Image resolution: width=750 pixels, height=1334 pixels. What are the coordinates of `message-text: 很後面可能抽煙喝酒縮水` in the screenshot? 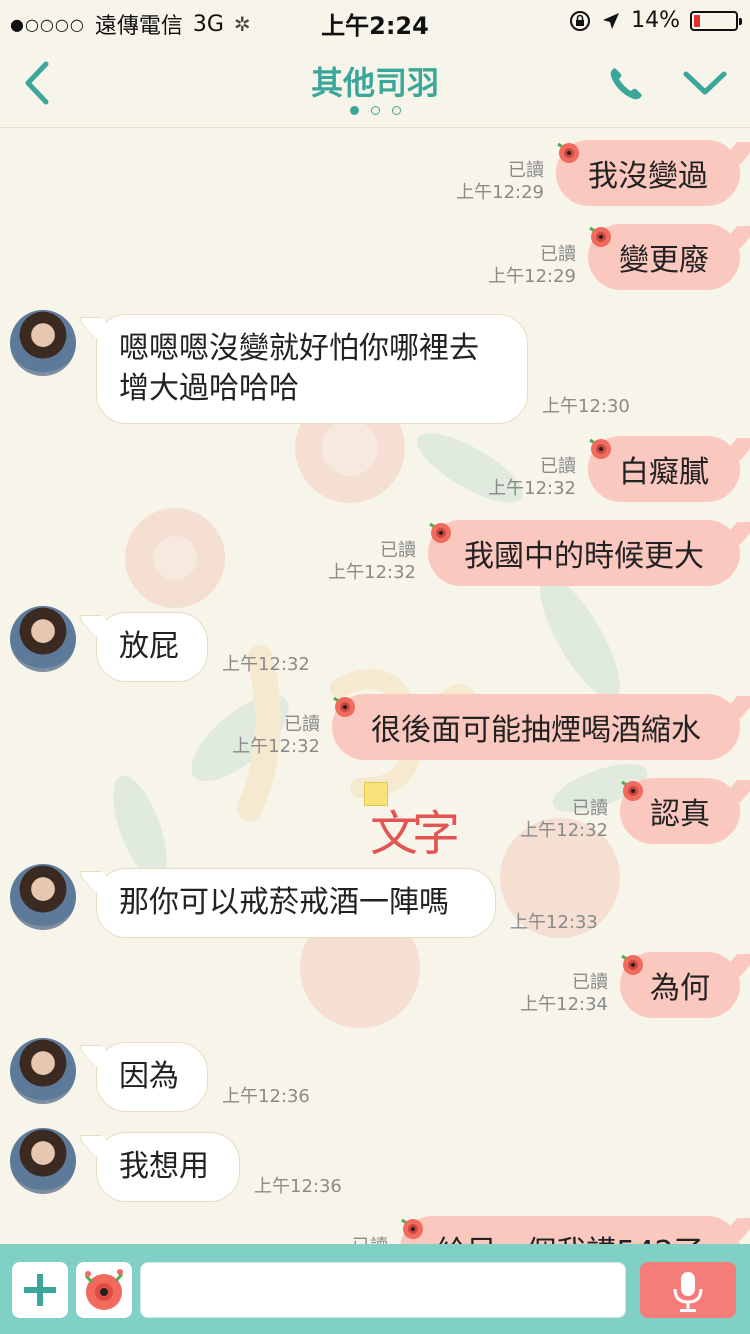 It's located at (536, 730).